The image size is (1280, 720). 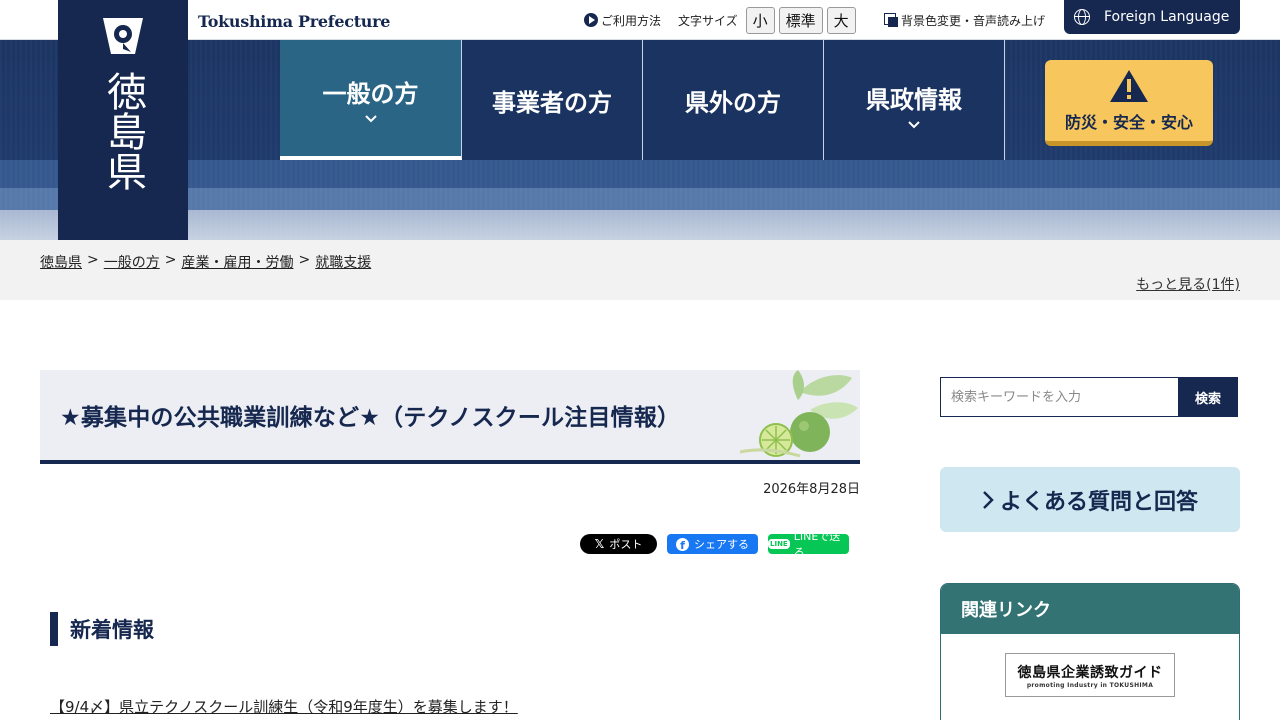 What do you see at coordinates (988, 499) in the screenshot?
I see `chevron-right-icon` at bounding box center [988, 499].